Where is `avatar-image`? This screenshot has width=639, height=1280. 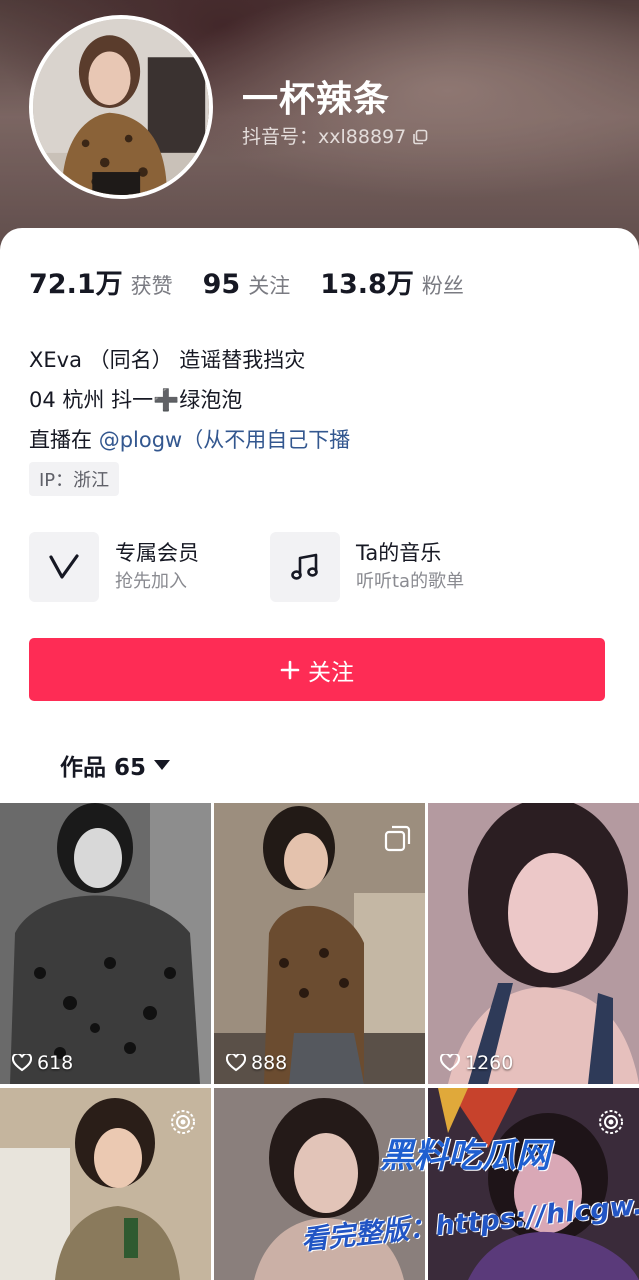 avatar-image is located at coordinates (121, 107).